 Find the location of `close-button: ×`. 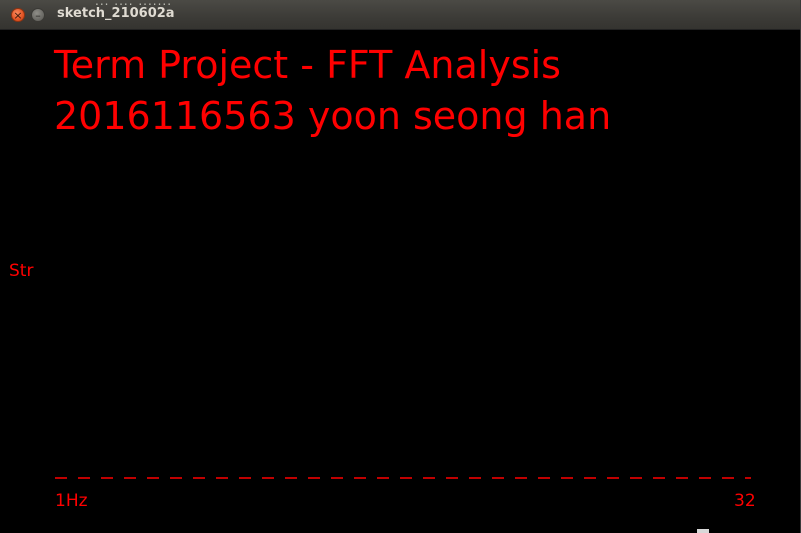

close-button: × is located at coordinates (18, 15).